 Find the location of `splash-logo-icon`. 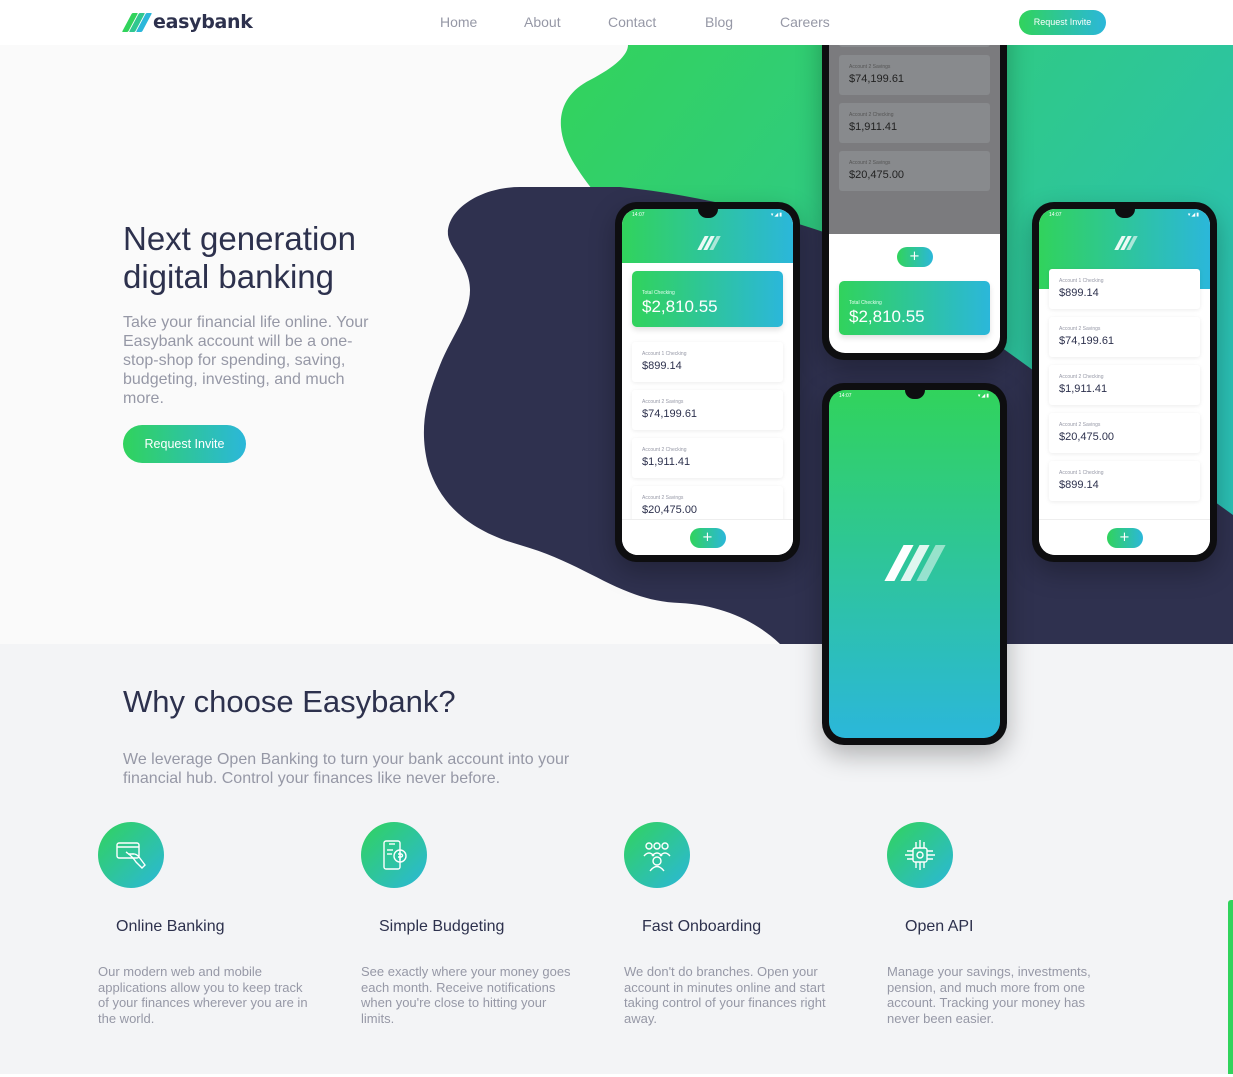

splash-logo-icon is located at coordinates (914, 563).